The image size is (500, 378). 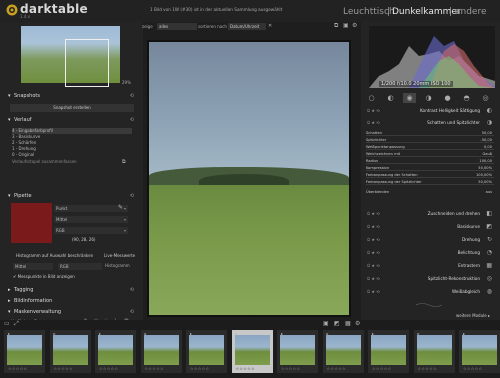 I want to click on select-blend-mode: Überblenden aus, so click(x=430, y=192).